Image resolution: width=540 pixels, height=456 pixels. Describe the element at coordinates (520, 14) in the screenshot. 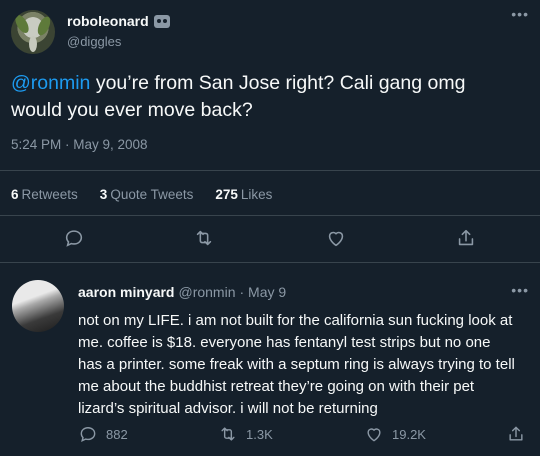

I see `more-options-icon: •••` at that location.